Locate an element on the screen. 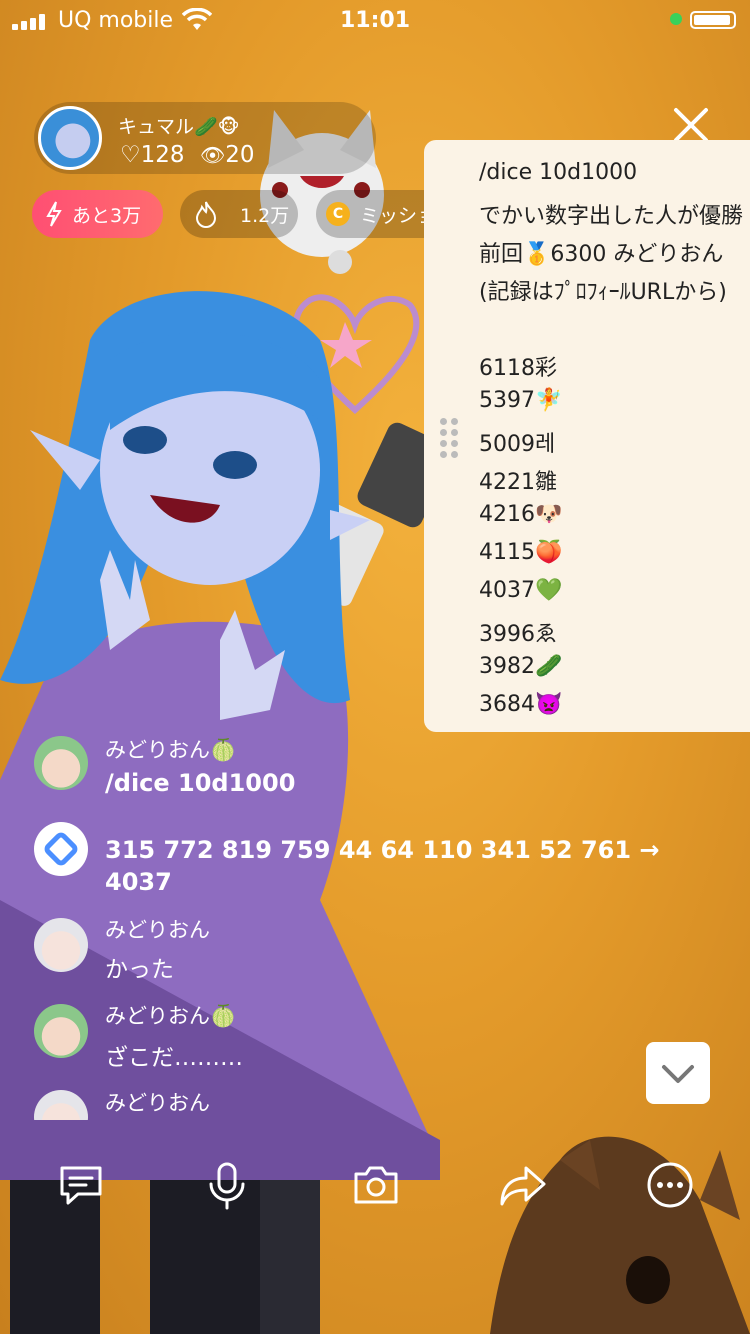  chevron-down-icon is located at coordinates (678, 1074).